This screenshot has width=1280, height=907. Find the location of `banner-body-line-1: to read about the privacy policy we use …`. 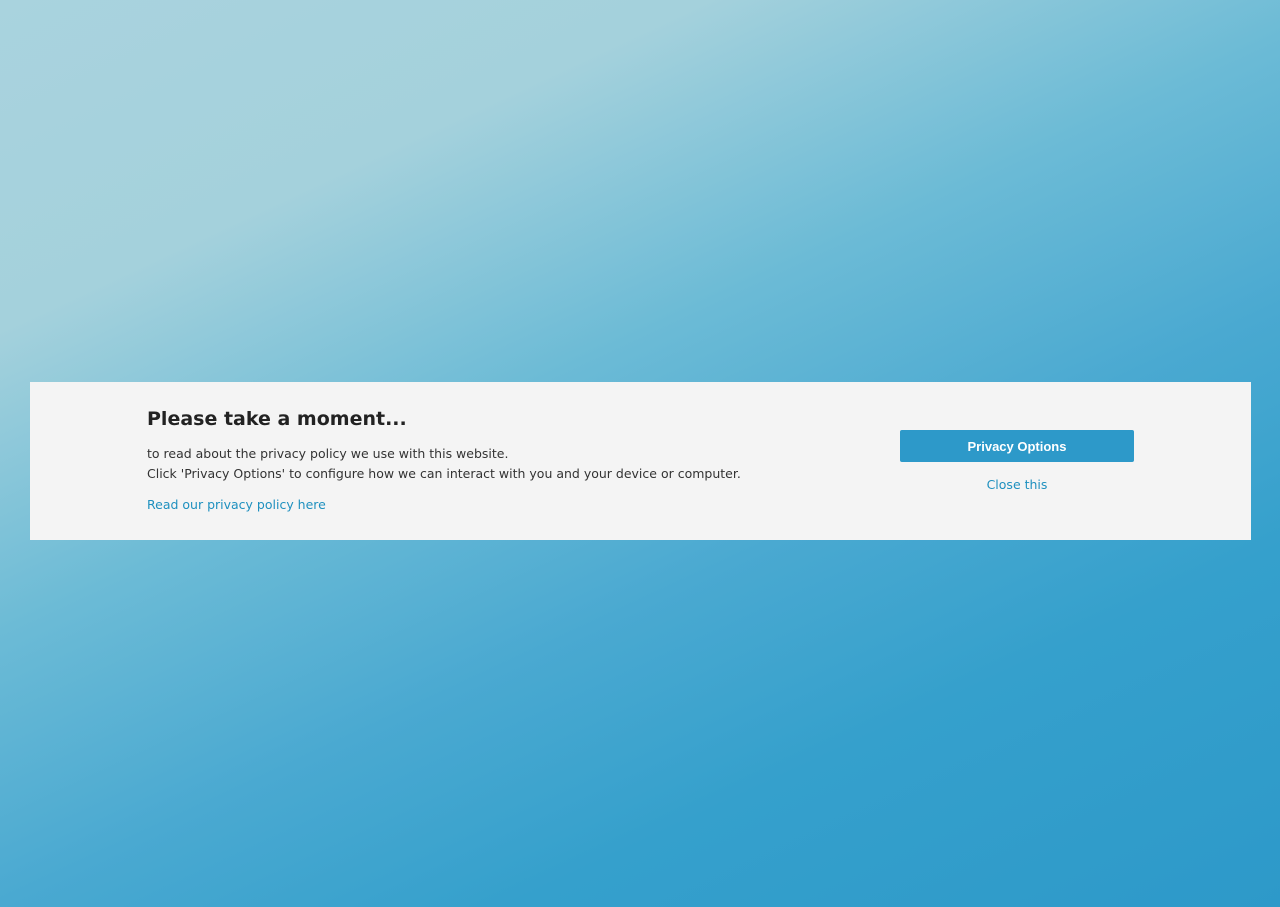

banner-body-line-1: to read about the privacy policy we use … is located at coordinates (328, 453).